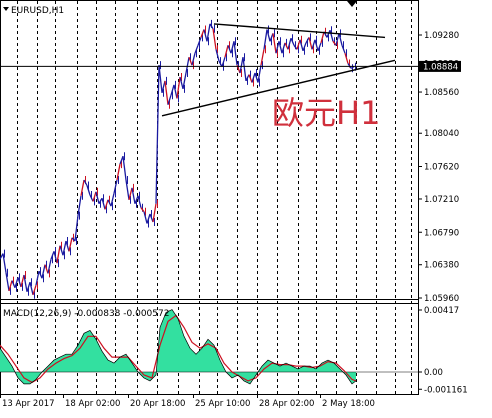 The image size is (492, 418). What do you see at coordinates (86, 314) in the screenshot?
I see `macd-label: MACD(12,26,9) -0.000838 -0.000572` at bounding box center [86, 314].